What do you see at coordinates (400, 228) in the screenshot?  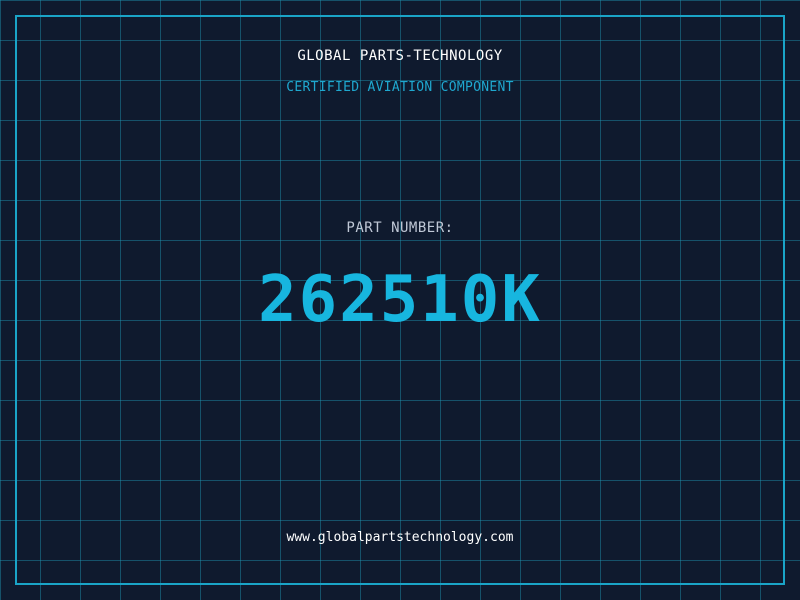 I see `part-number-label: PART NUMBER:` at bounding box center [400, 228].